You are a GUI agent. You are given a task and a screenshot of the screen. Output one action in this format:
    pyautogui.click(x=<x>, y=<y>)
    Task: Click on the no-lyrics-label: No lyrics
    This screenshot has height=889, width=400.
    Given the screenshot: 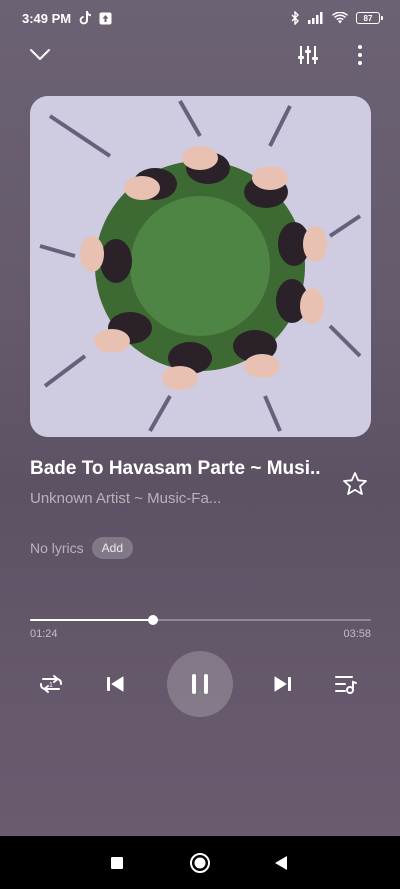 What is the action you would take?
    pyautogui.click(x=57, y=548)
    